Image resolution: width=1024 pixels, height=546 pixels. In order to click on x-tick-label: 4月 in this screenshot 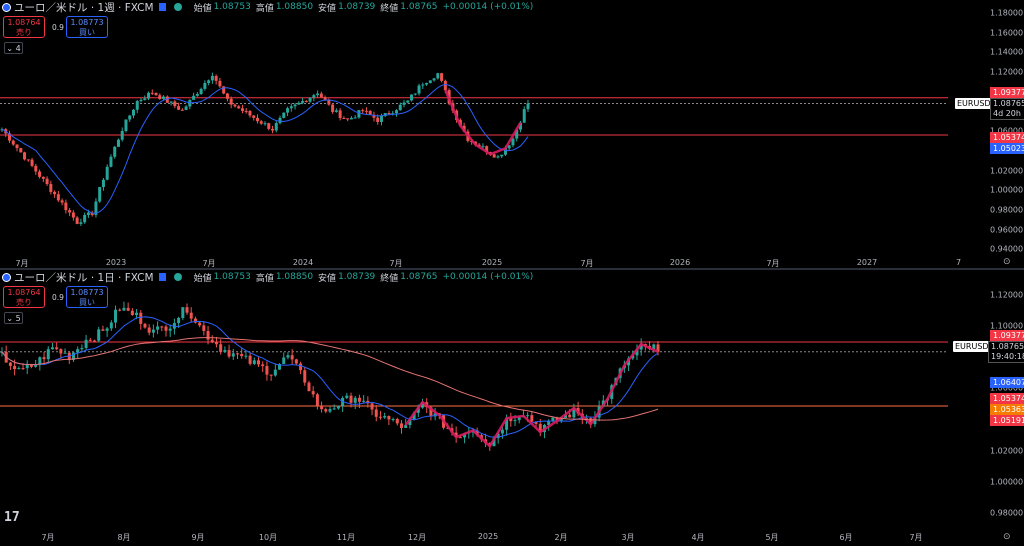, I will do `click(698, 537)`.